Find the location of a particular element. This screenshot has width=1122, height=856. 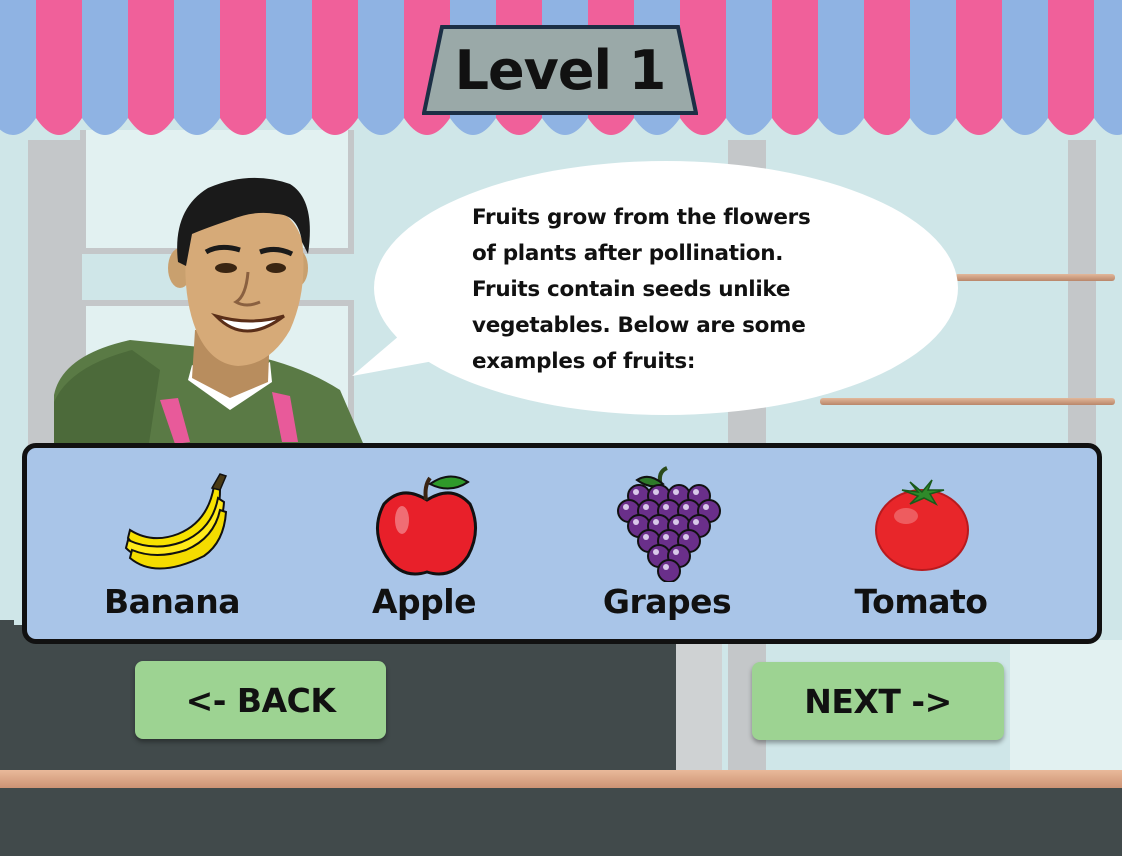

speech-line: vegetables. Below are some is located at coordinates (639, 325).